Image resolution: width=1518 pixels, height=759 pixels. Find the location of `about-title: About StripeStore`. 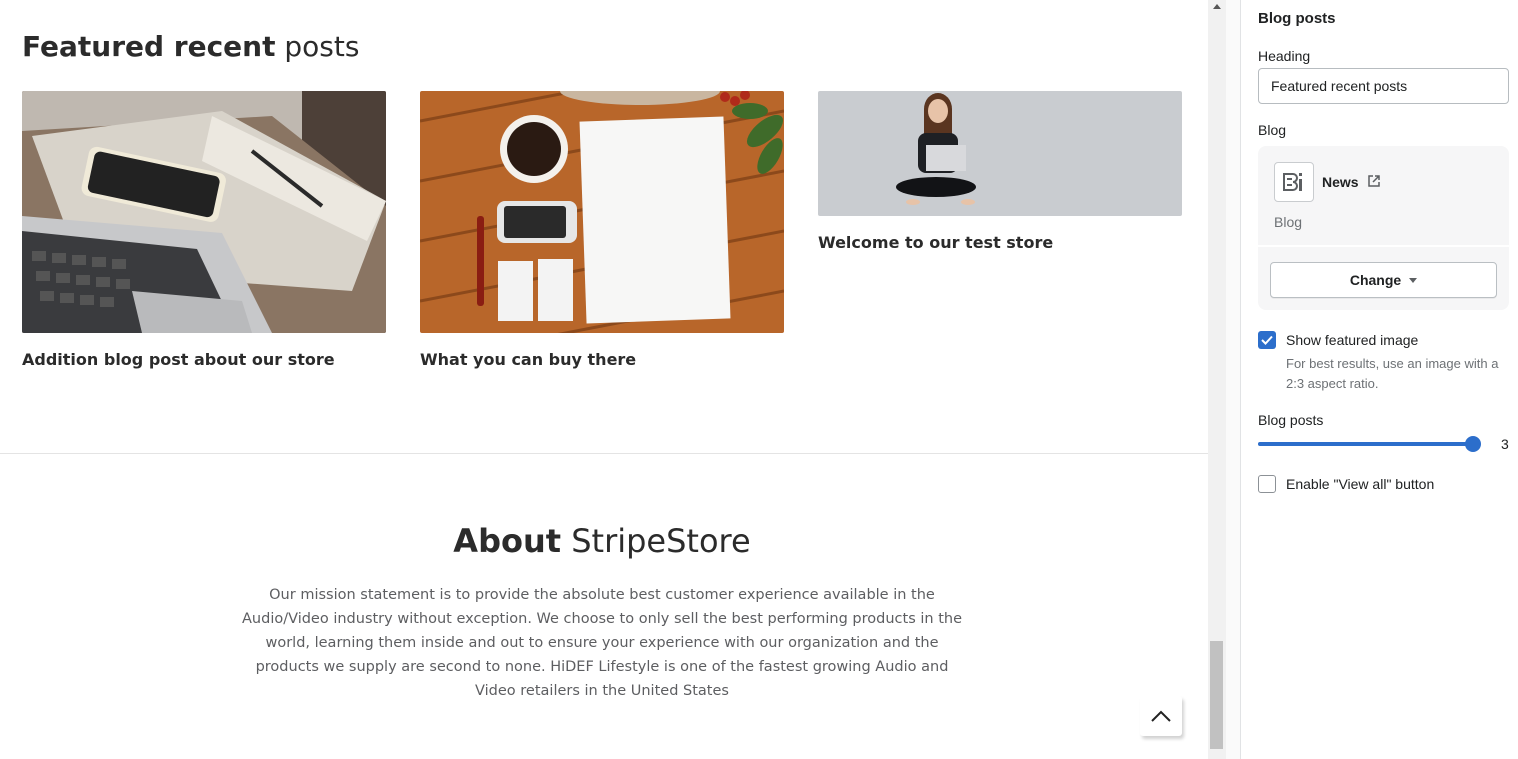

about-title: About StripeStore is located at coordinates (602, 541).